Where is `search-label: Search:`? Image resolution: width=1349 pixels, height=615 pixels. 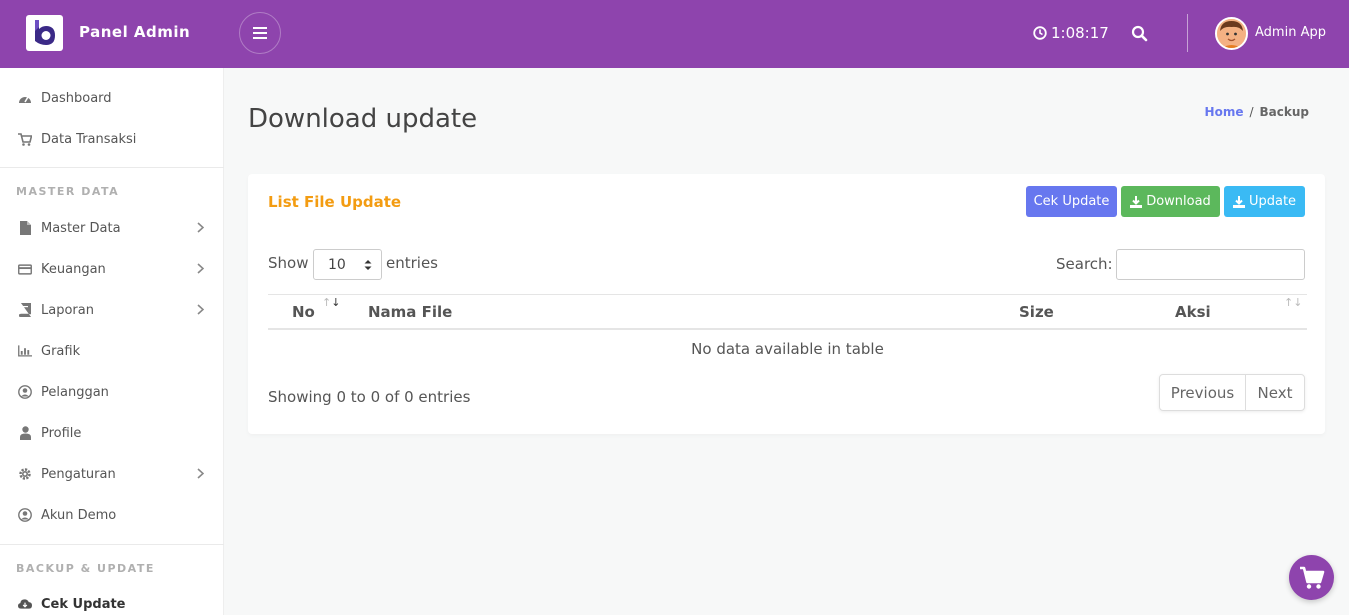 search-label: Search: is located at coordinates (1084, 264).